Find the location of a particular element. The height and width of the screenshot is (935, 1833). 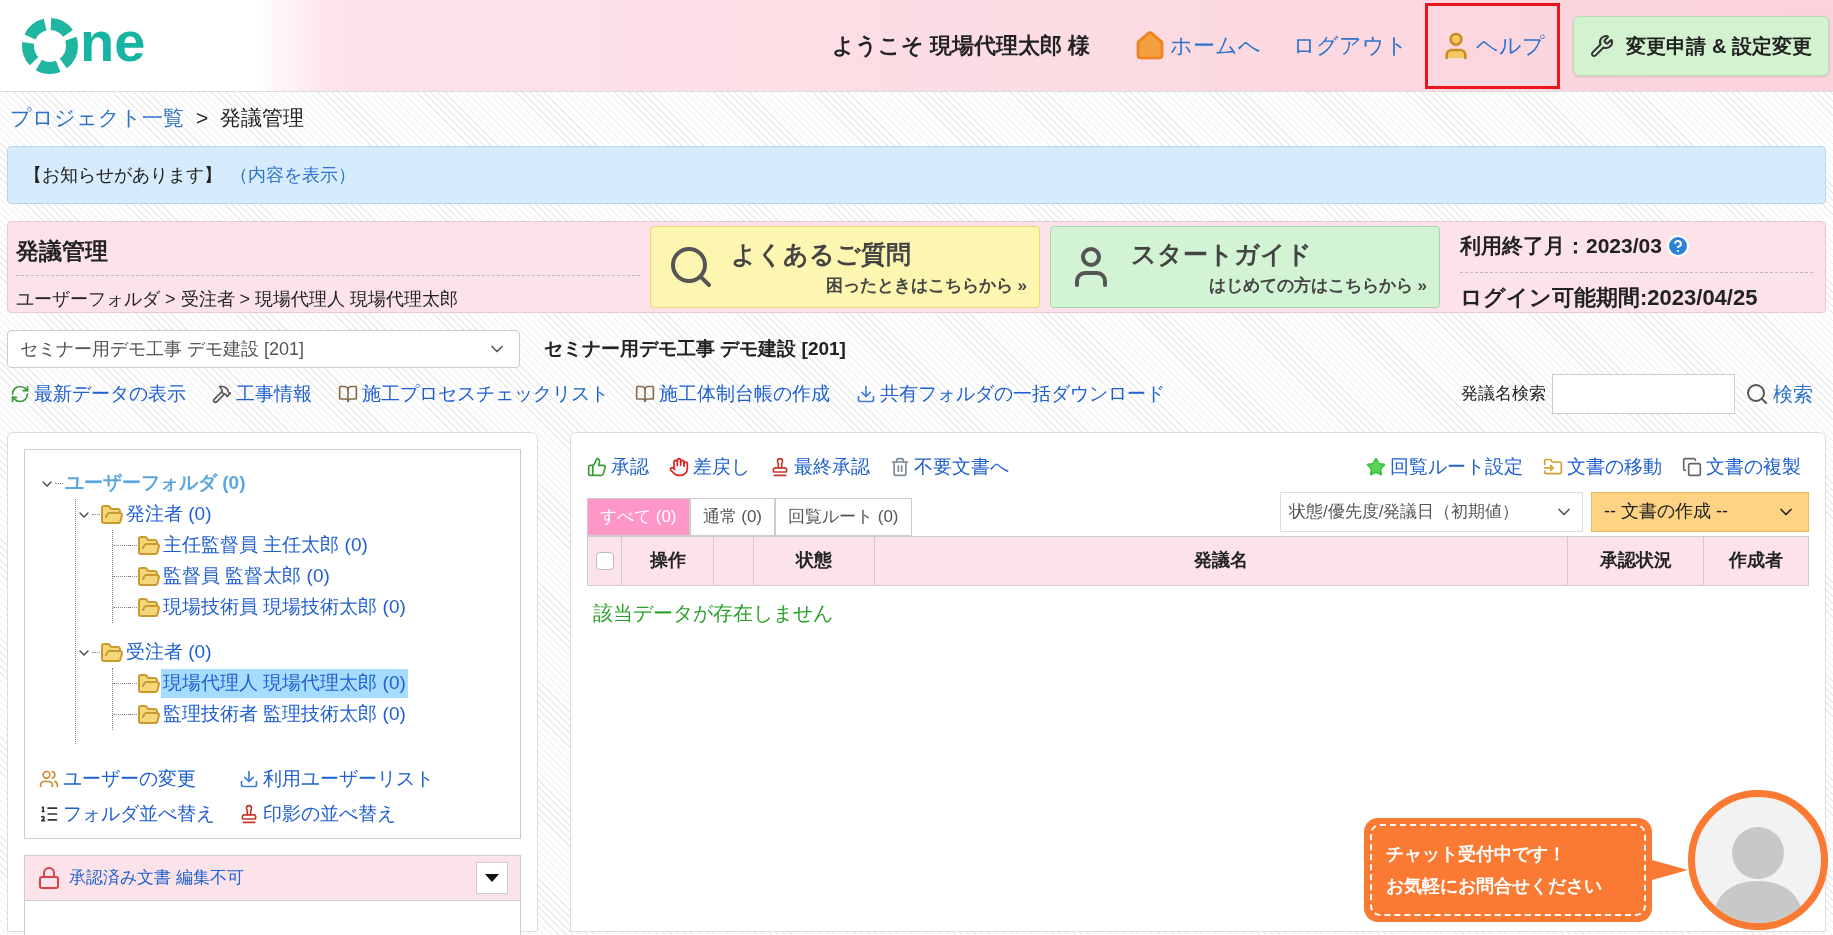

column-header: 承認状況 is located at coordinates (1636, 560).